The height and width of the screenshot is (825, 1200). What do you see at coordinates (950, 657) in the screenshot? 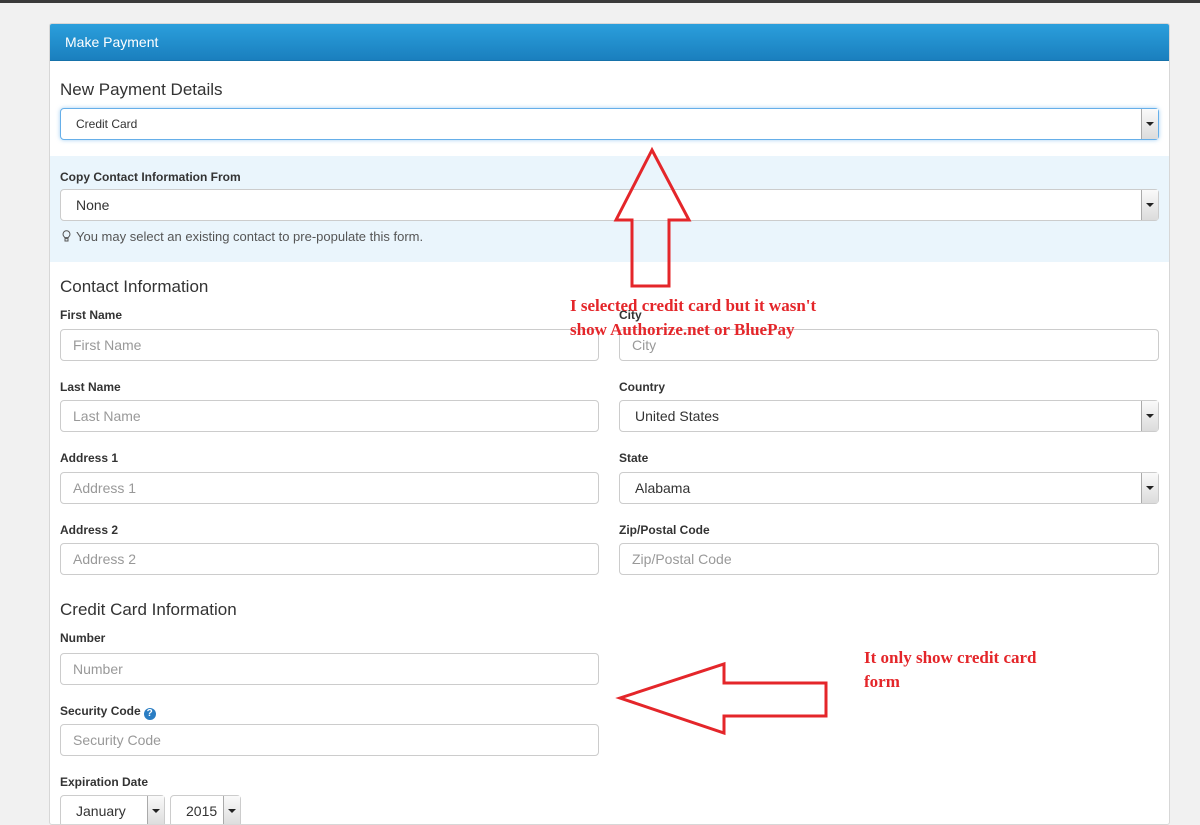
I see `annotation-note-2-line-1: It only show credit card` at bounding box center [950, 657].